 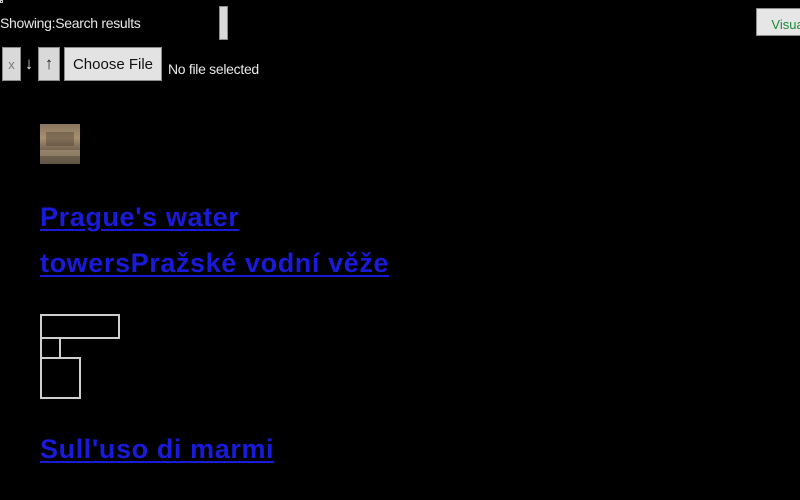 What do you see at coordinates (29, 64) in the screenshot?
I see `move-down-icon: ↓` at bounding box center [29, 64].